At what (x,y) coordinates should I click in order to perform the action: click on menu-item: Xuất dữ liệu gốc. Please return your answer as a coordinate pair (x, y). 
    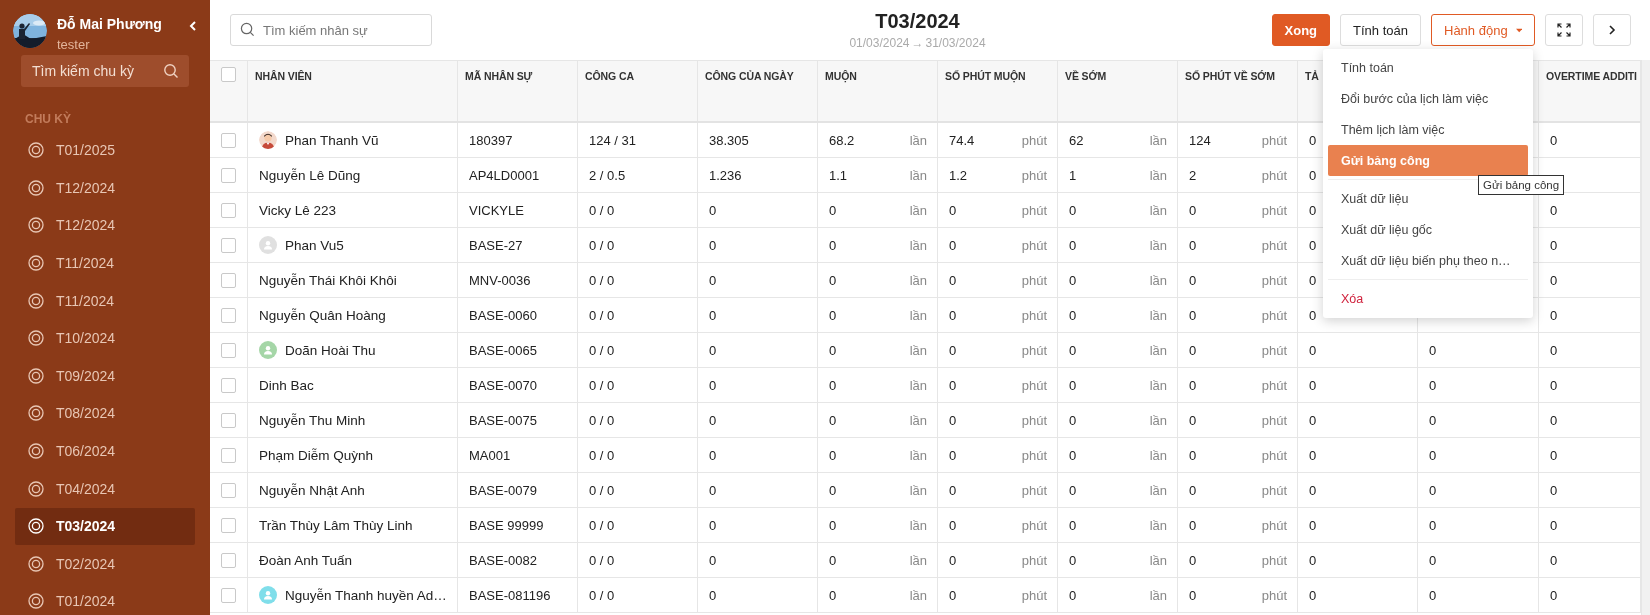
    Looking at the image, I should click on (1387, 229).